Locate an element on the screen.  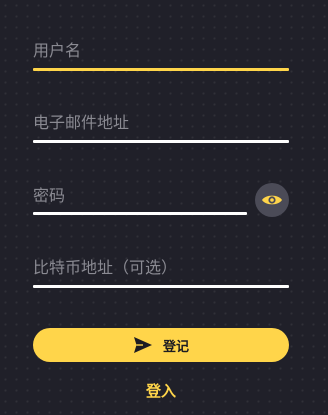
username-placeholder: 用户名 is located at coordinates (57, 50).